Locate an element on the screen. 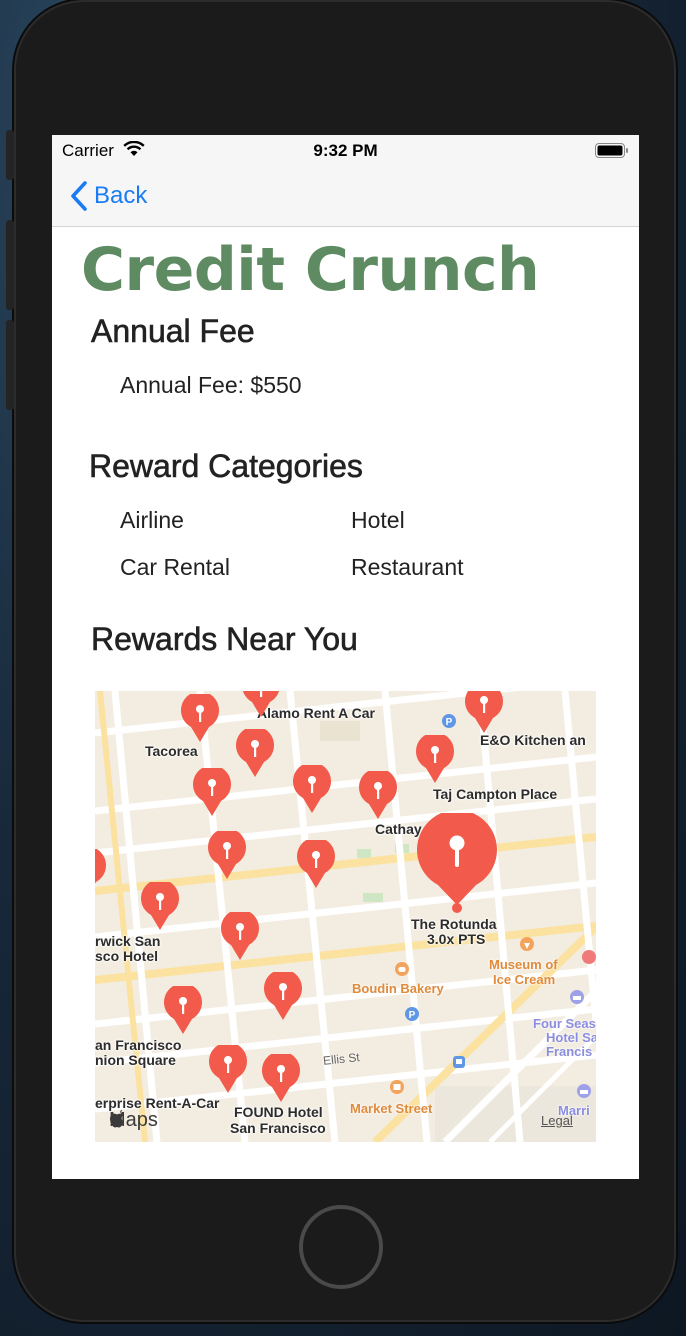 Image resolution: width=686 pixels, height=1336 pixels. clock: 9:32 PM is located at coordinates (345, 150).